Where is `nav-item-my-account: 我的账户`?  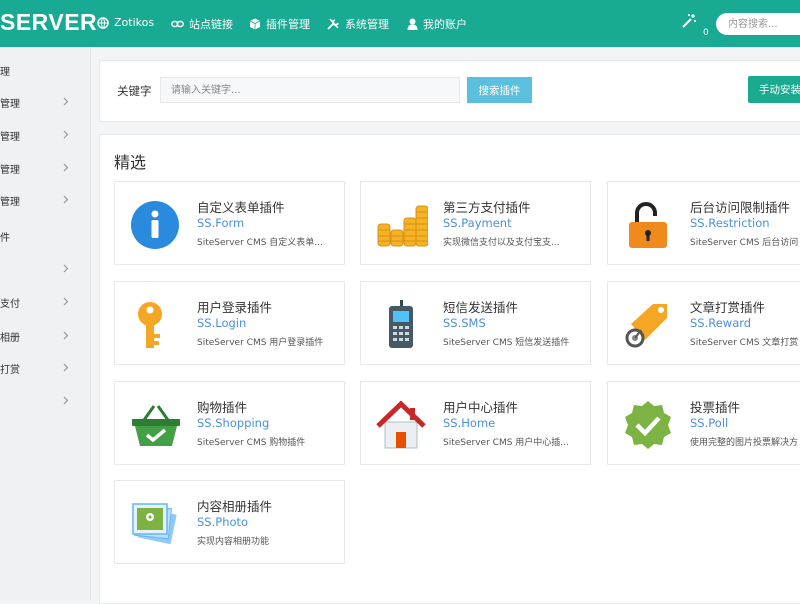 nav-item-my-account: 我的账户 is located at coordinates (437, 24).